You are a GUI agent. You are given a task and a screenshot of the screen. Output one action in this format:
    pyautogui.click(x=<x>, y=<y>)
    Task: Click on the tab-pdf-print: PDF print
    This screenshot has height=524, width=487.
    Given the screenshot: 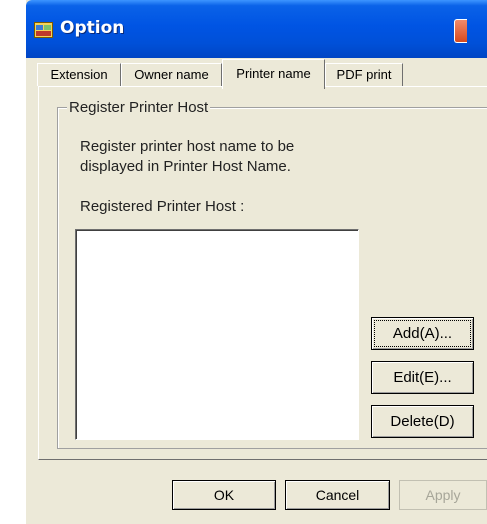 What is the action you would take?
    pyautogui.click(x=364, y=74)
    